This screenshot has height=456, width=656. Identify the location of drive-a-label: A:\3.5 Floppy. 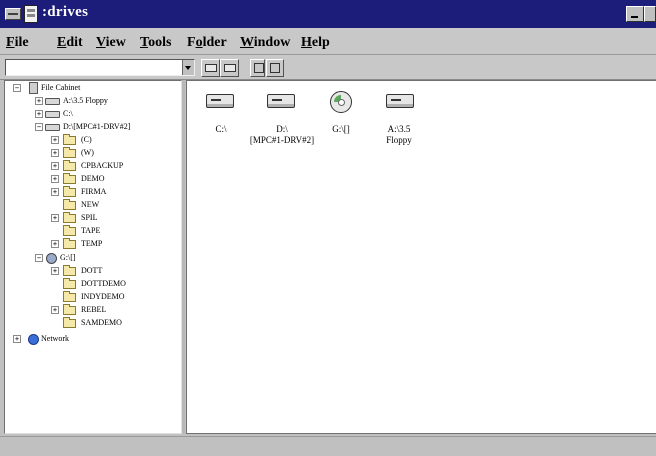
(399, 134).